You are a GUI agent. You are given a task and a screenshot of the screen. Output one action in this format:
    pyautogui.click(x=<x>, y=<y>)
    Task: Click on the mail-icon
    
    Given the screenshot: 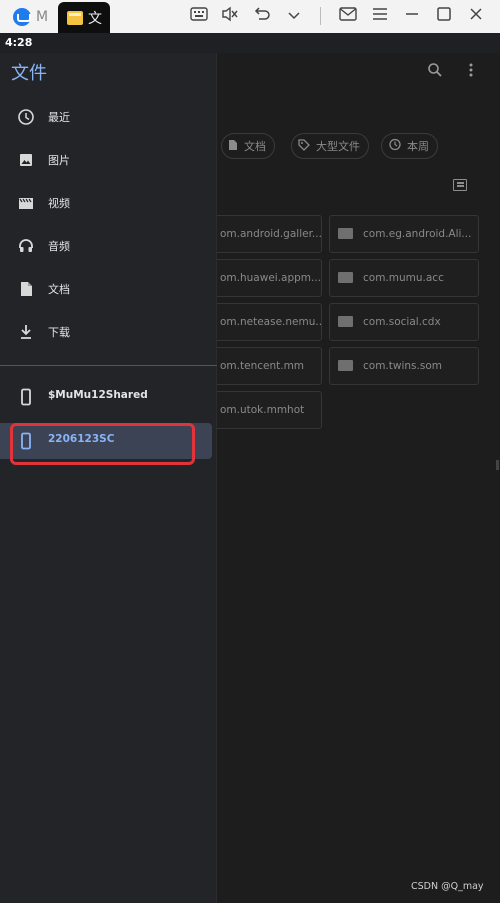 What is the action you would take?
    pyautogui.click(x=348, y=16)
    